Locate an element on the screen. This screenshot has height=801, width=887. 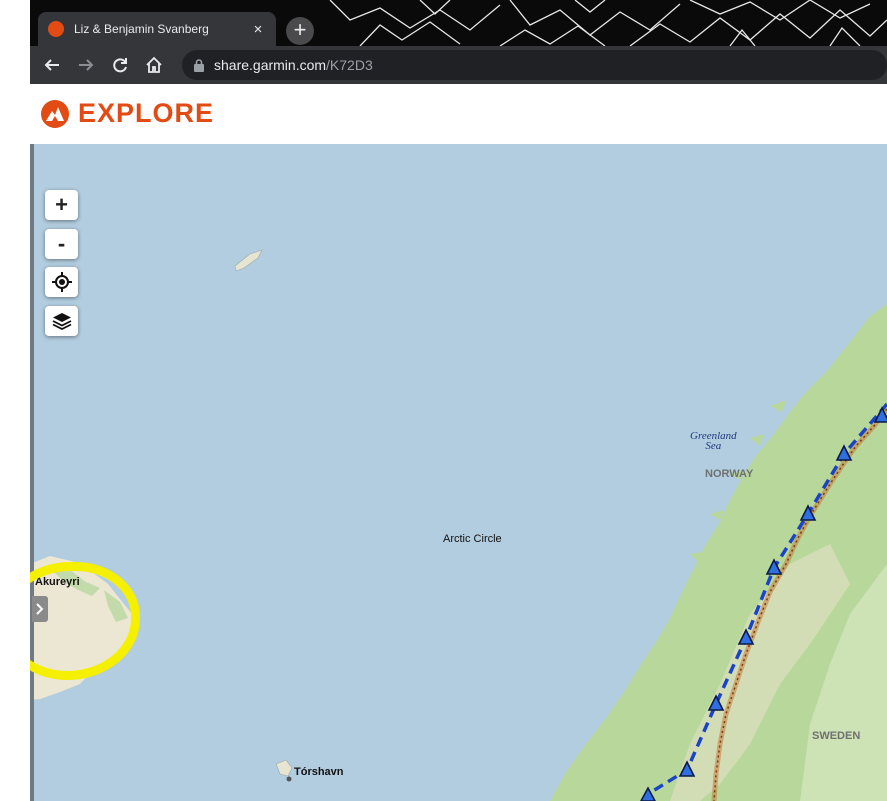
zoom-out-button: - is located at coordinates (61, 244).